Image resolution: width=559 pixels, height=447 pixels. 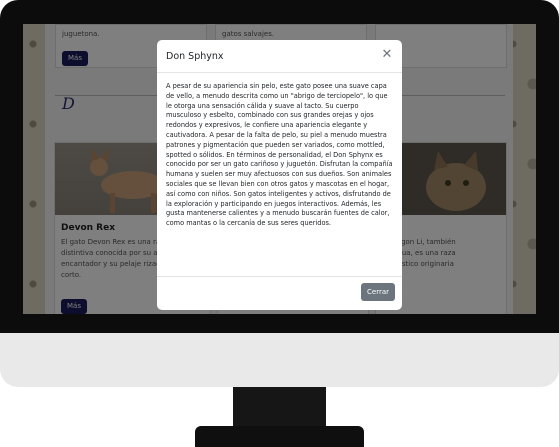 I want to click on monitor-stand, so click(x=279, y=407).